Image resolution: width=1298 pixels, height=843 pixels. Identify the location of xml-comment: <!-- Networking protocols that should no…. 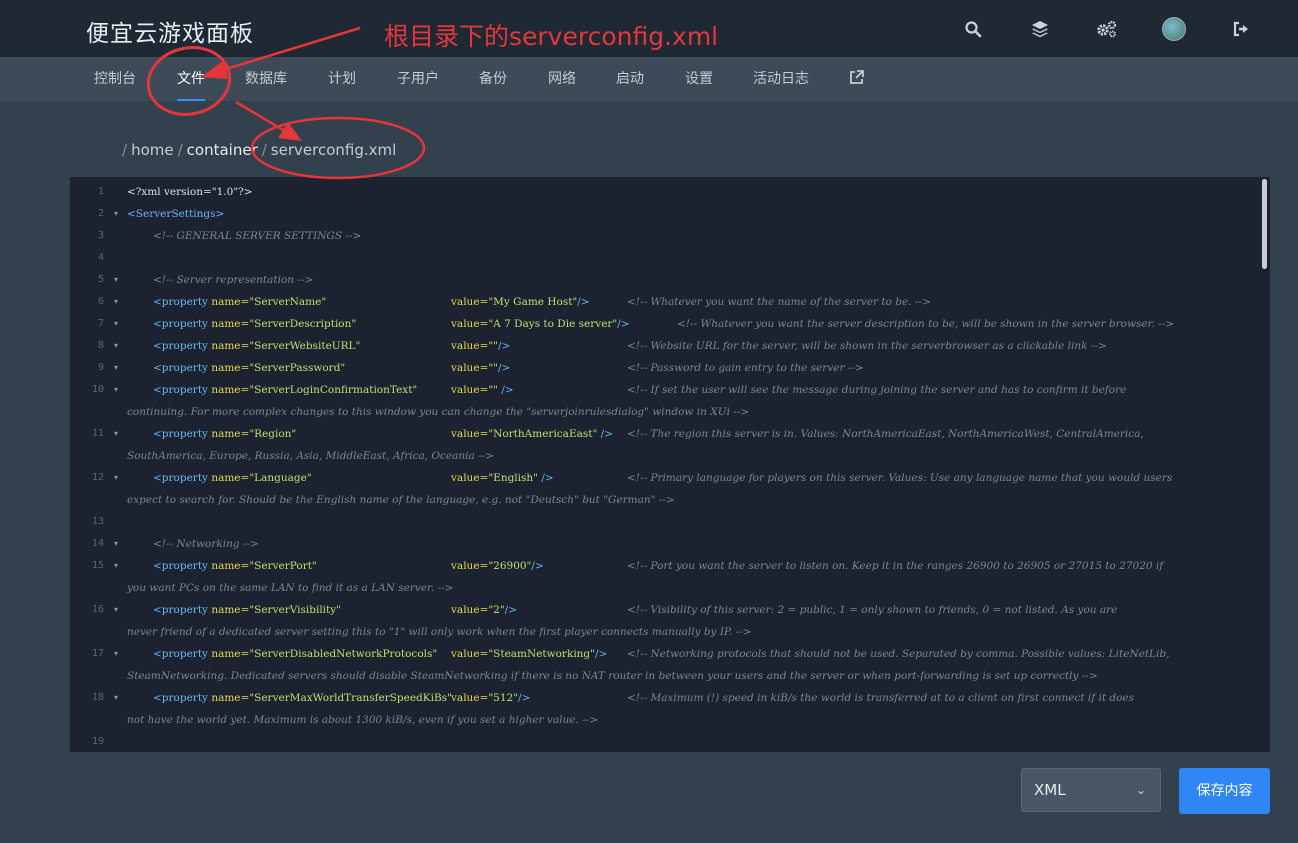
(898, 654).